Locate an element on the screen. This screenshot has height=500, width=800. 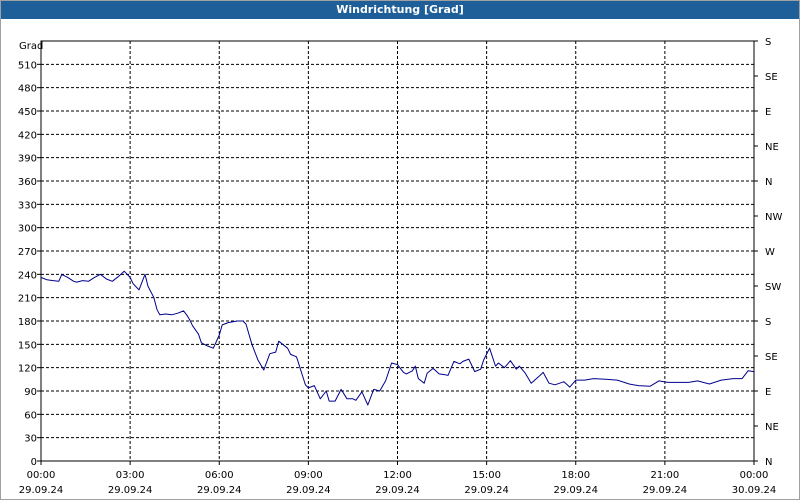
y2-tick-label: SW is located at coordinates (773, 287).